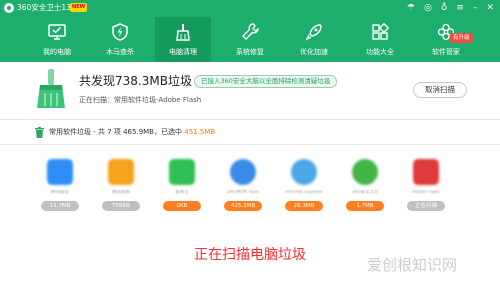 The width and height of the screenshot is (500, 283). I want to click on minimize-icon: –, so click(475, 8).